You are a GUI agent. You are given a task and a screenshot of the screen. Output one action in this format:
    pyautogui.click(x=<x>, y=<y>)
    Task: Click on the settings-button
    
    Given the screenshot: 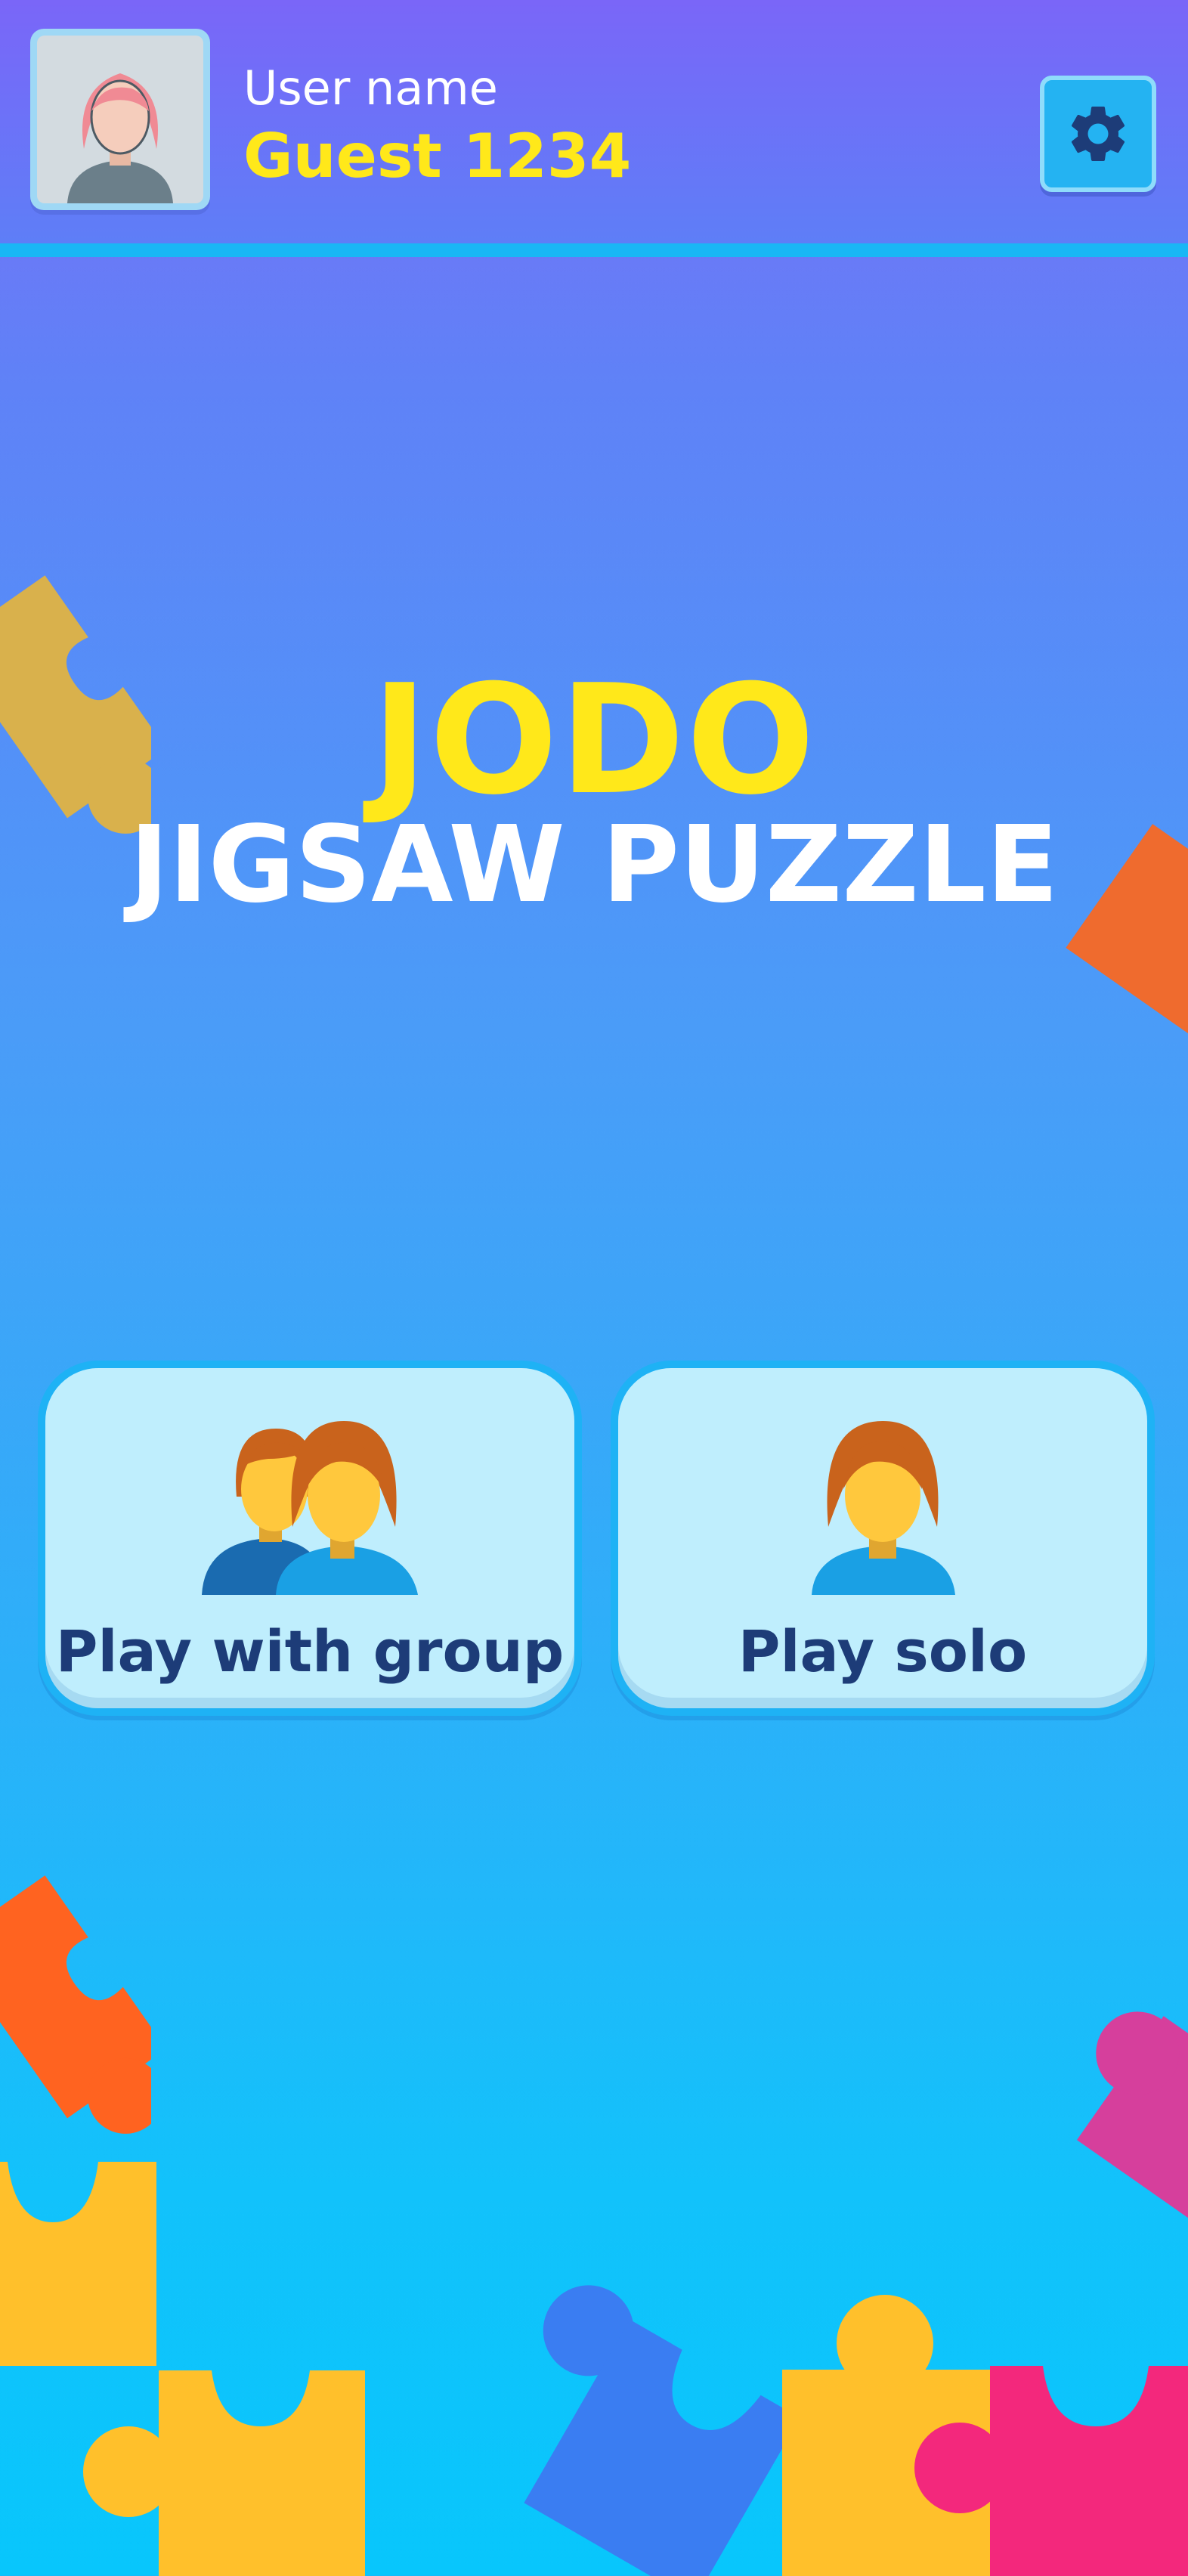 What is the action you would take?
    pyautogui.click(x=1098, y=134)
    